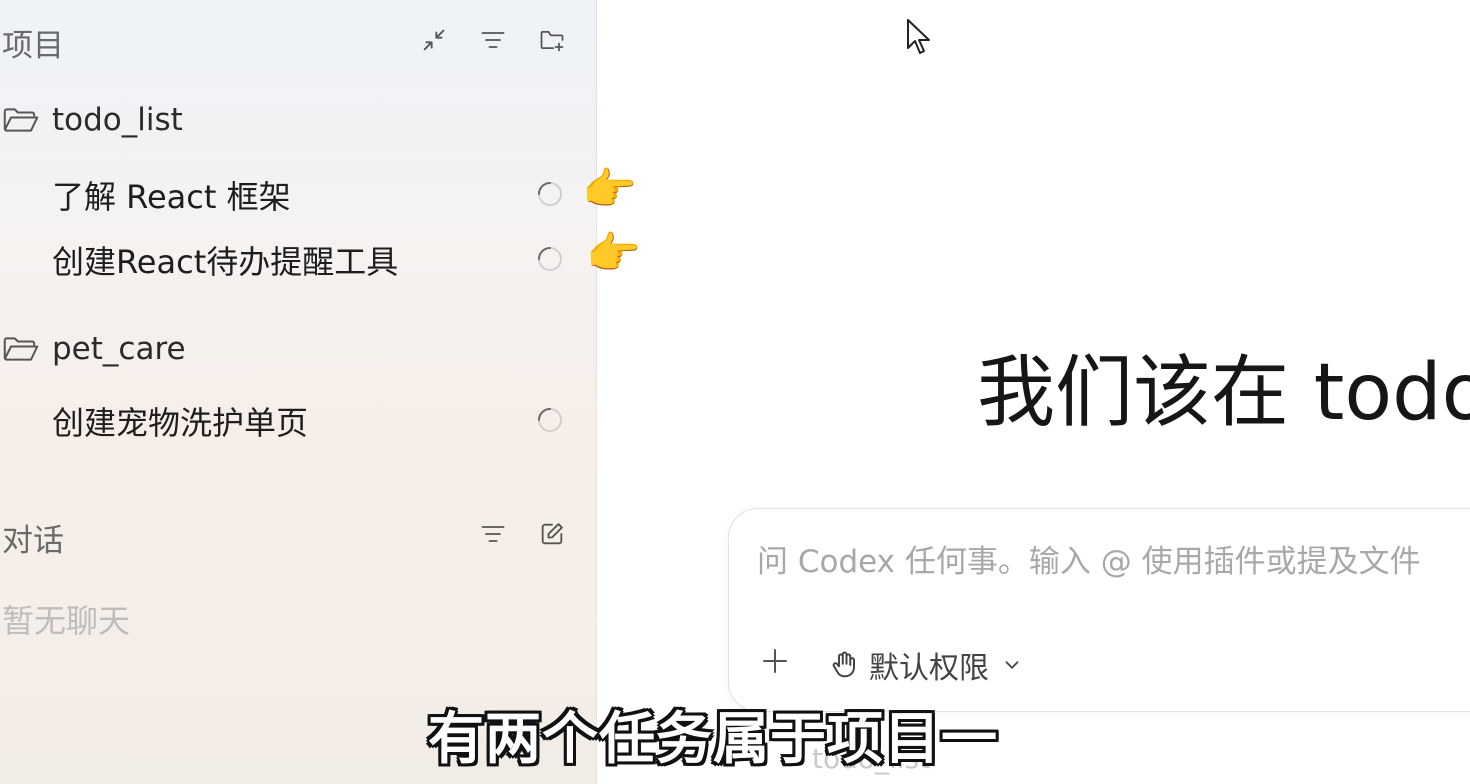 The width and height of the screenshot is (1470, 784). Describe the element at coordinates (33, 46) in the screenshot. I see `projects-section-title: 项目` at that location.